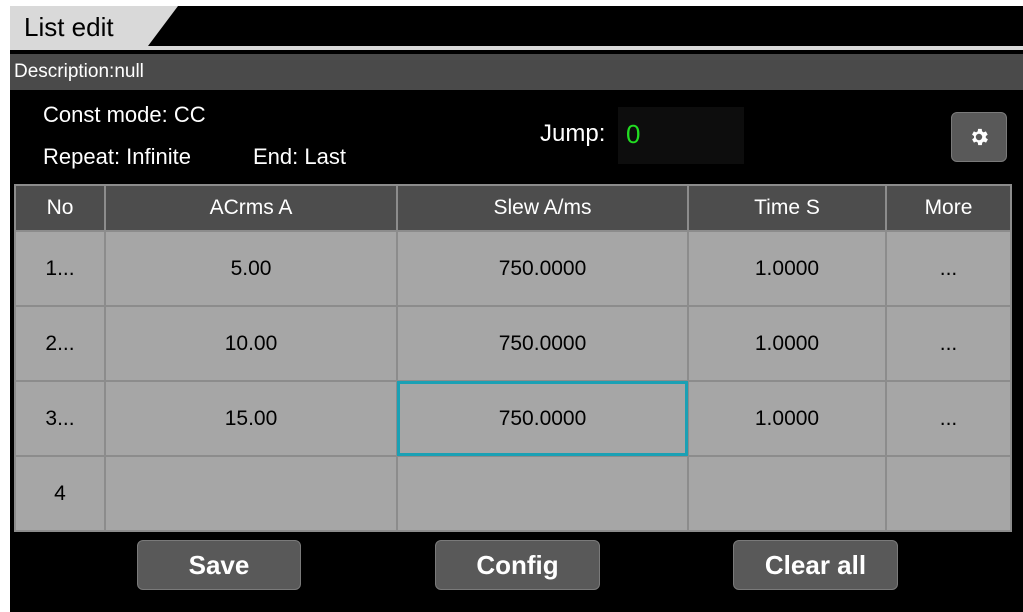 The width and height of the screenshot is (1023, 612). Describe the element at coordinates (251, 208) in the screenshot. I see `header-acrms: ACrms A` at that location.